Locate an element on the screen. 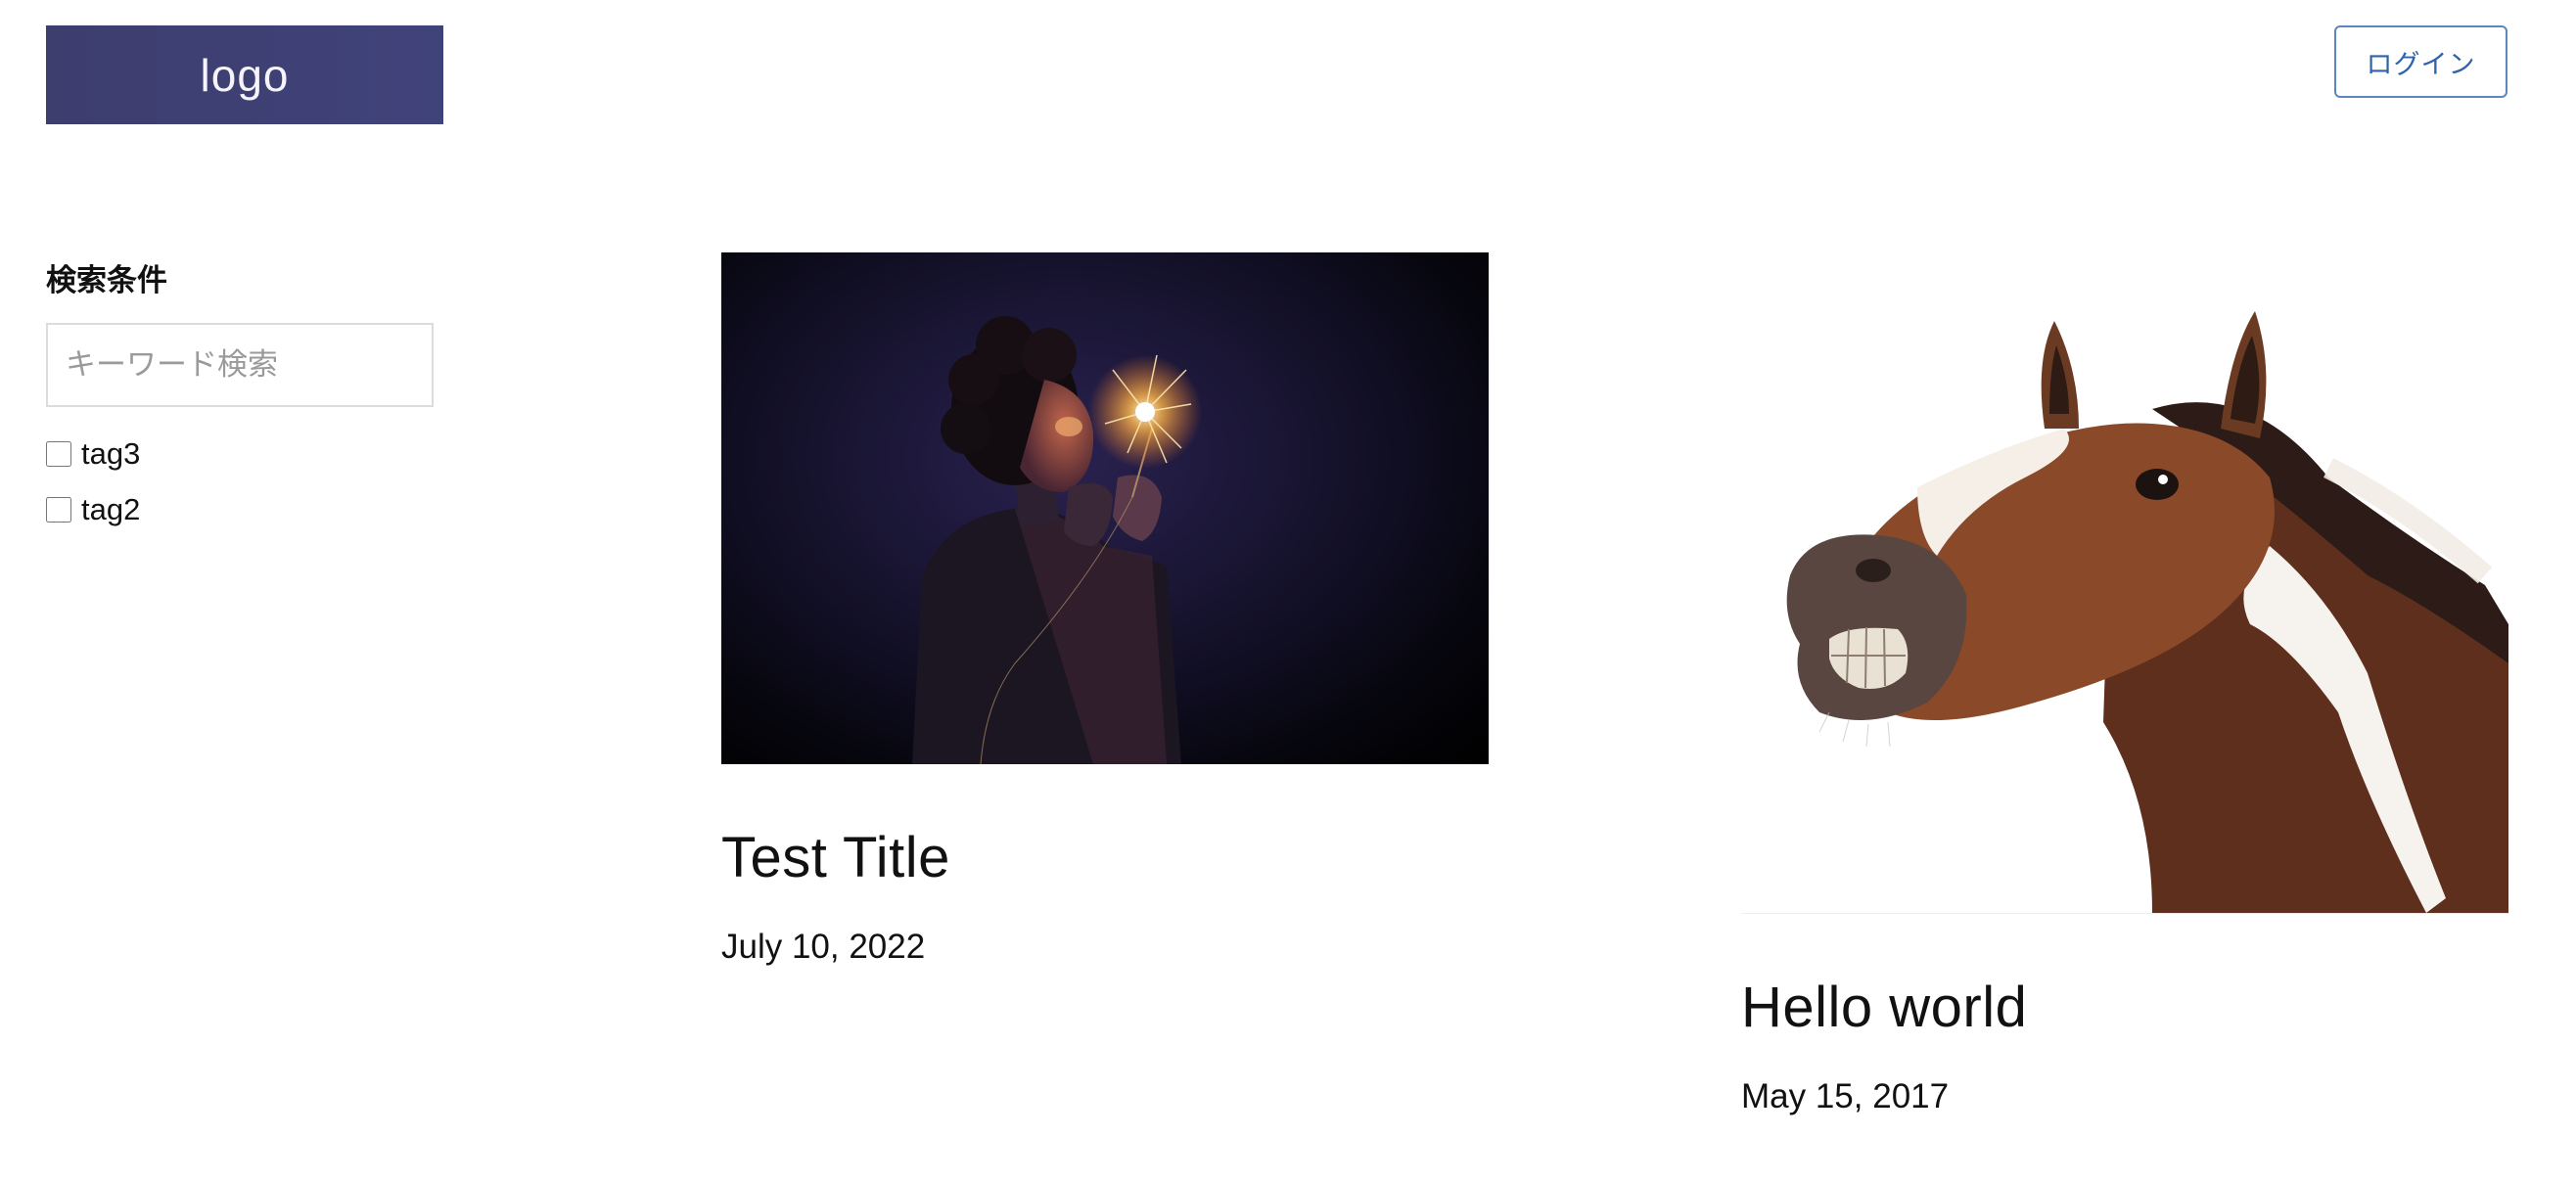 This screenshot has height=1182, width=2576. tag2-label: tag2 is located at coordinates (111, 509).